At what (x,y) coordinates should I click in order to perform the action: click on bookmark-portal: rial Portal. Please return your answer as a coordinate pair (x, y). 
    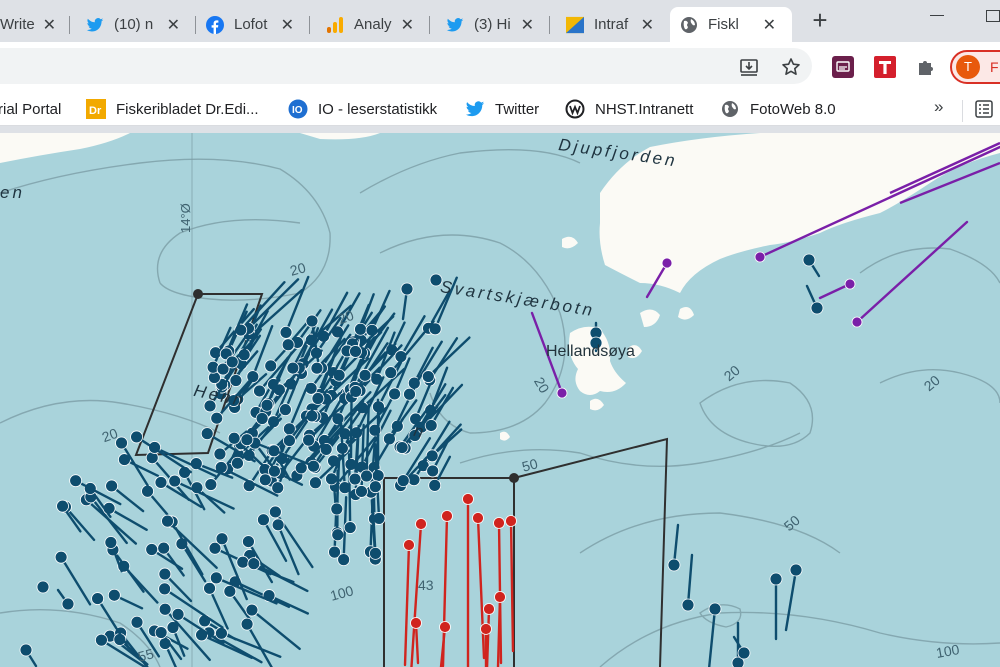
    Looking at the image, I should click on (30, 109).